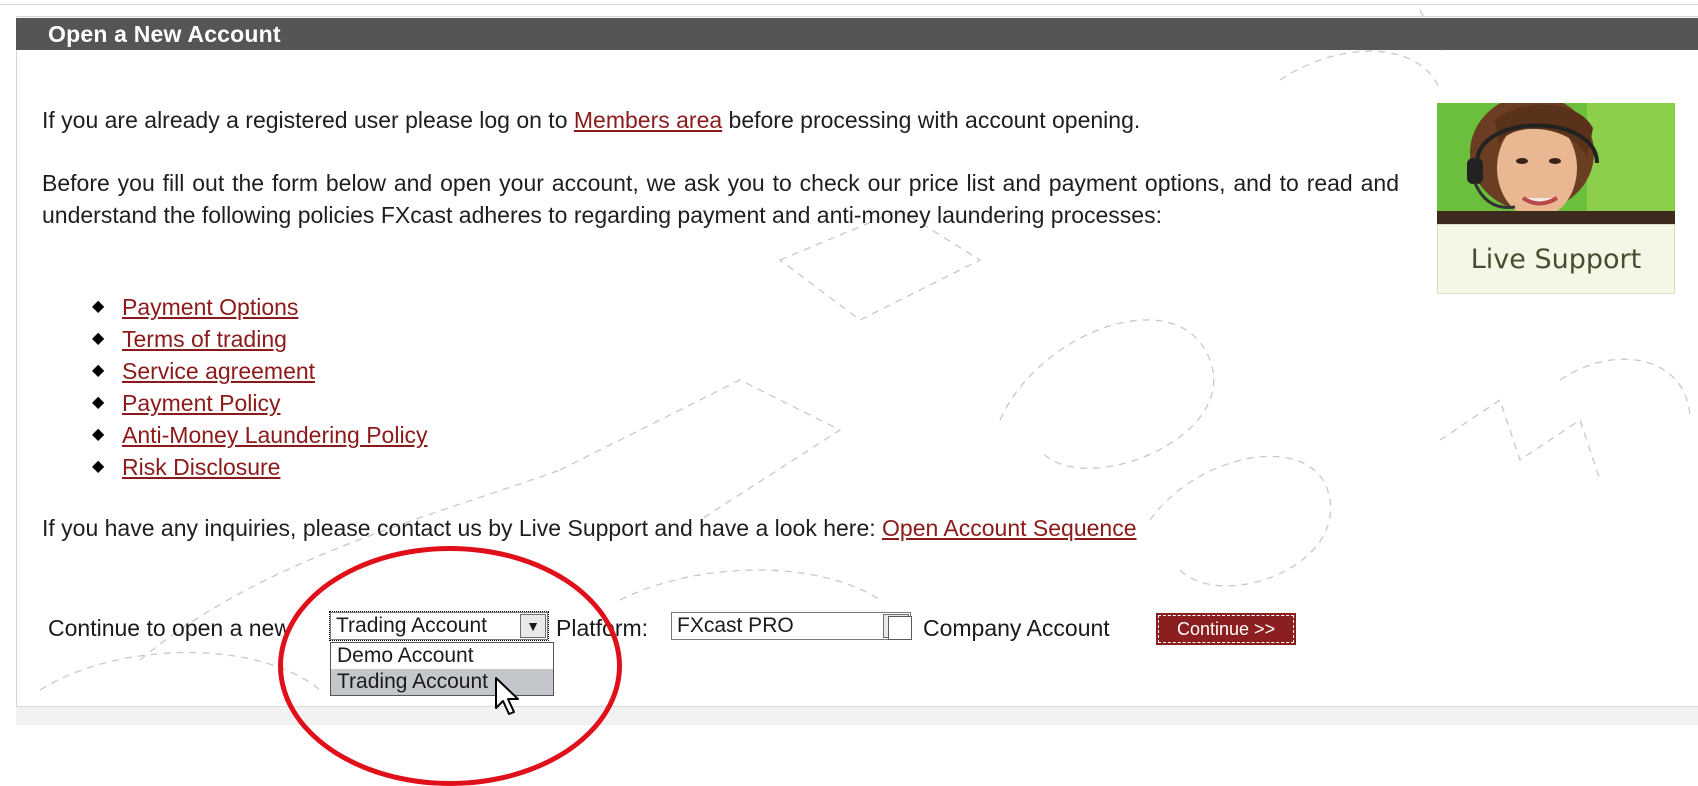  I want to click on continue-prefix-label: Continue to open a new, so click(169, 628).